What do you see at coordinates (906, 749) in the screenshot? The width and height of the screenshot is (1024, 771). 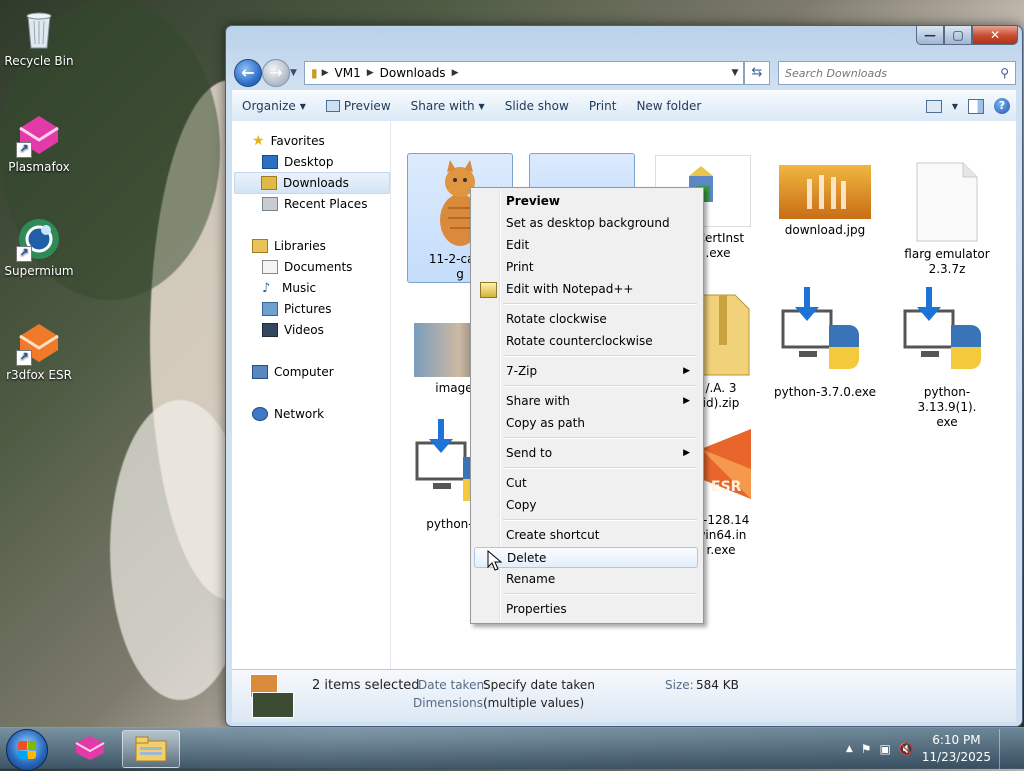 I see `volume-muted-icon: 🔇` at bounding box center [906, 749].